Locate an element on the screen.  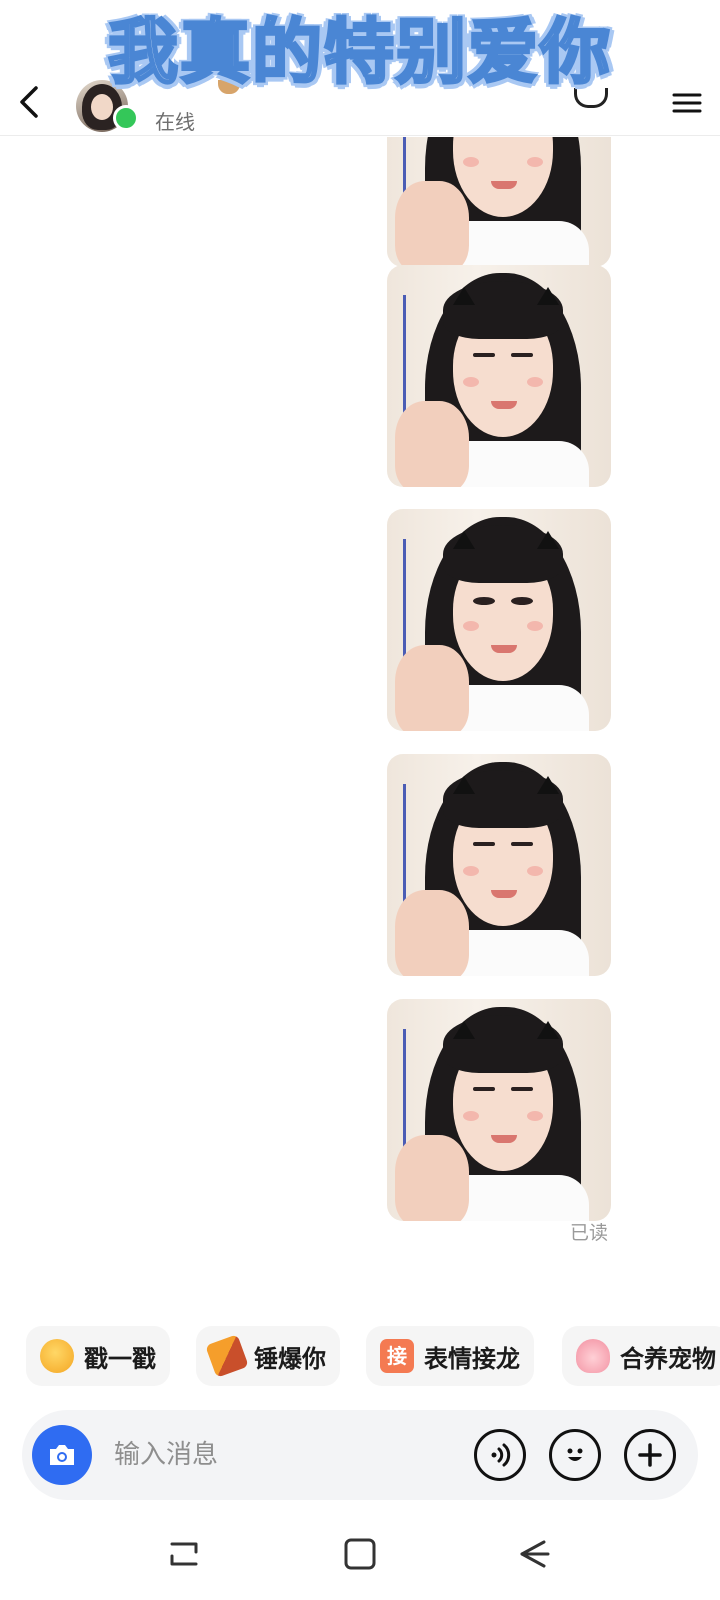
system-navigation-bar is located at coordinates (360, 1555).